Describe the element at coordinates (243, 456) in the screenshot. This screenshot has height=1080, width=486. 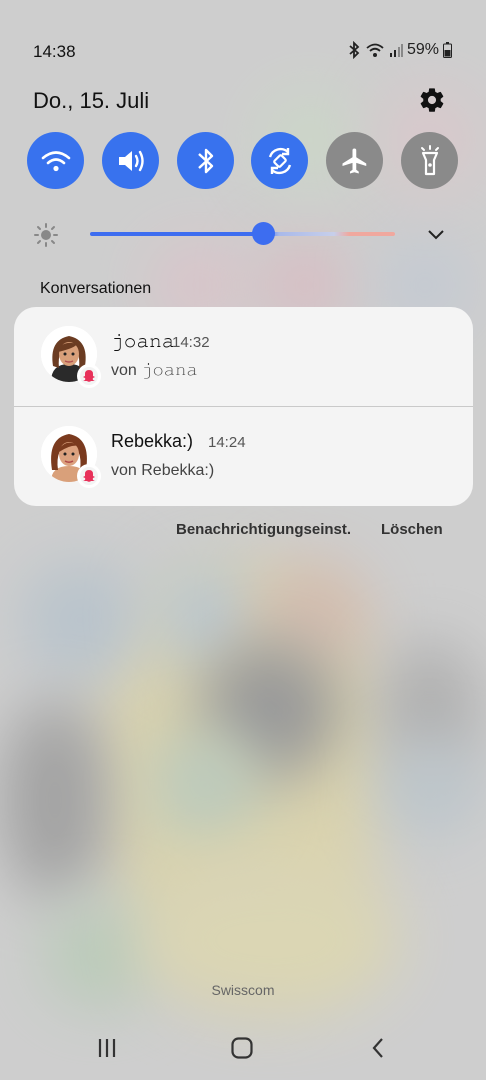
I see `conversation-notification: Rebekka:) 14:24 von Rebekka:)` at that location.